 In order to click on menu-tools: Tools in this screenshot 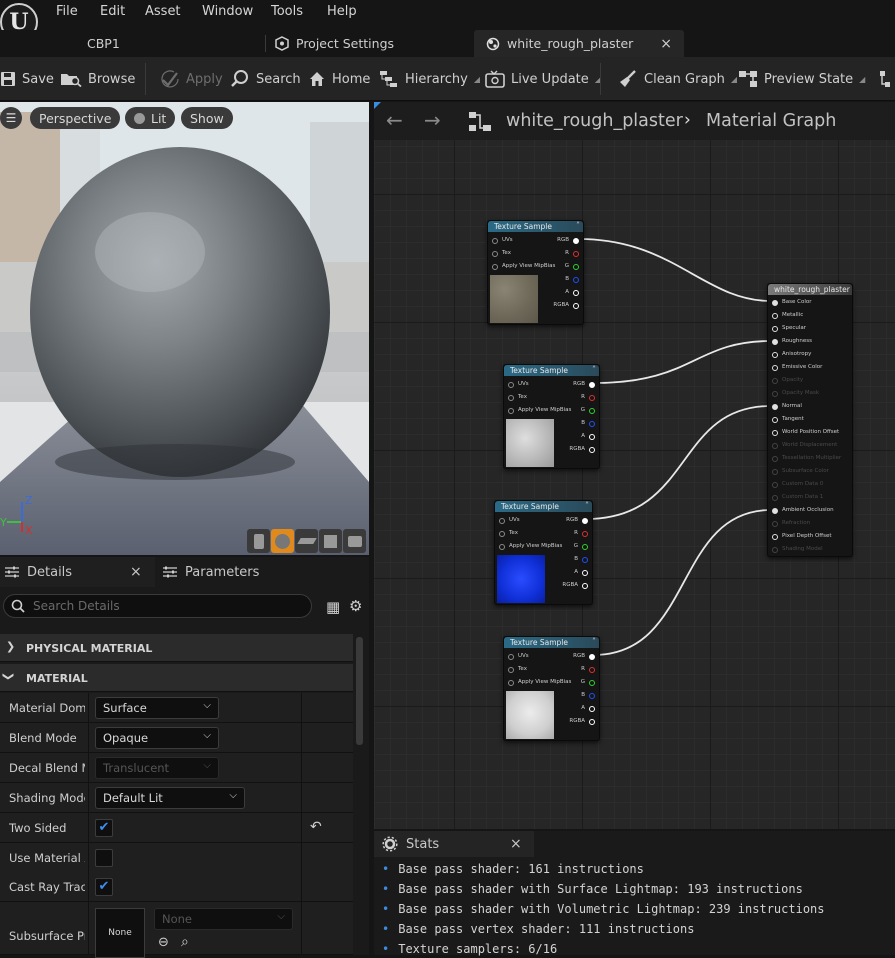, I will do `click(287, 11)`.